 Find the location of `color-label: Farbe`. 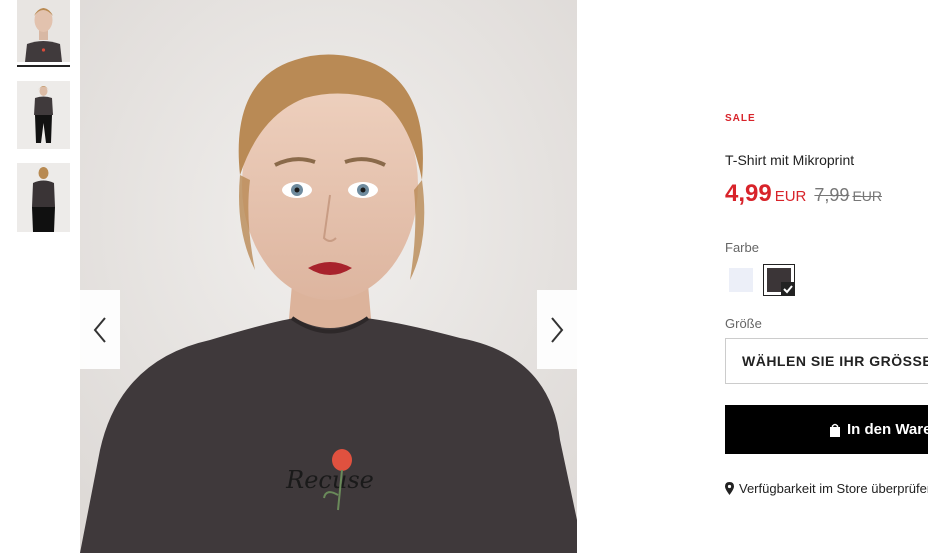

color-label: Farbe is located at coordinates (742, 247).